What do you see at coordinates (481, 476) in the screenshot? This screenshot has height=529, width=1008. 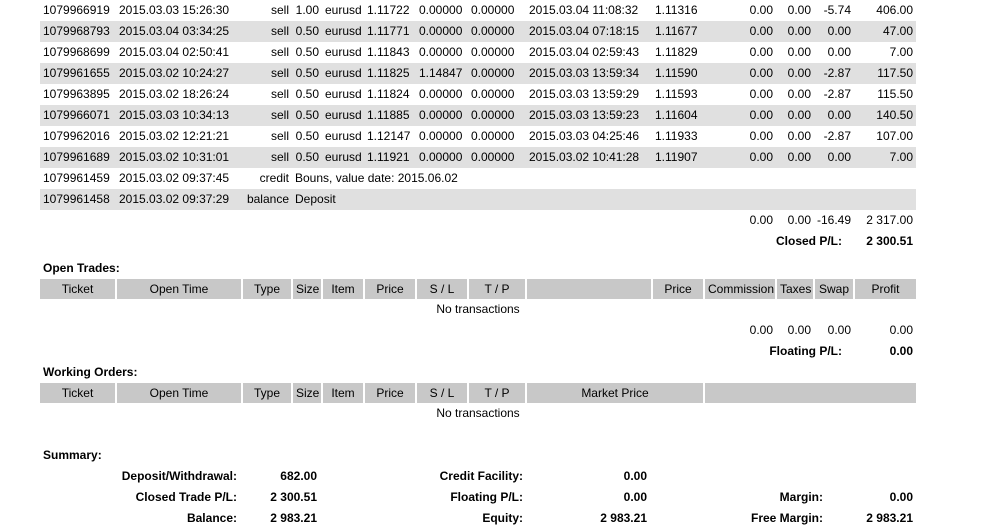 I see `credit-label: Credit Facility:` at bounding box center [481, 476].